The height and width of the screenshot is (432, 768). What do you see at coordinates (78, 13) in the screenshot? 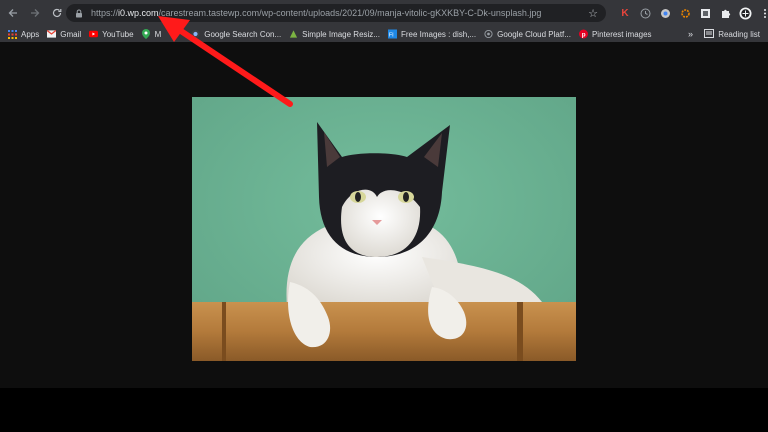
I see `lock-icon` at bounding box center [78, 13].